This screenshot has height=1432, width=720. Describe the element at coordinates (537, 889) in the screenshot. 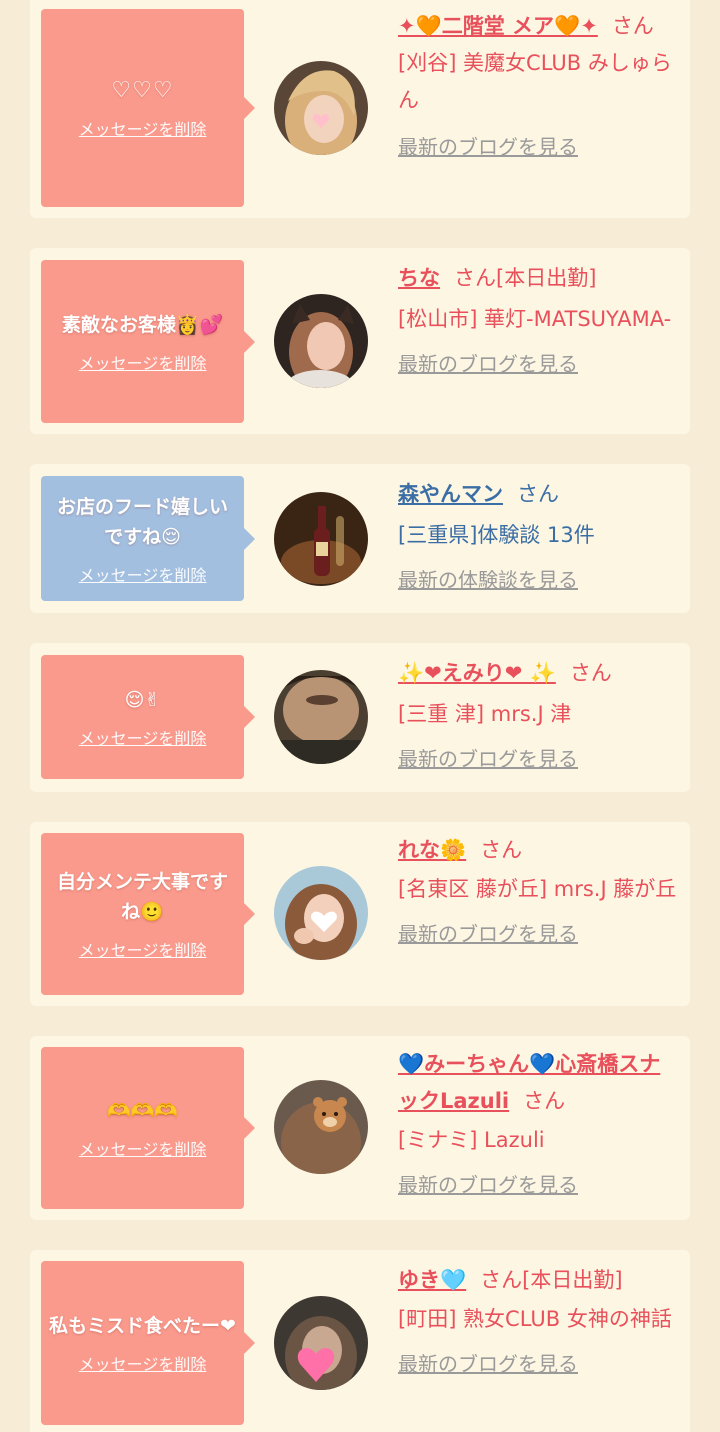

I see `shop-info: [名東区 藤が丘] mrs.J 藤が丘` at that location.